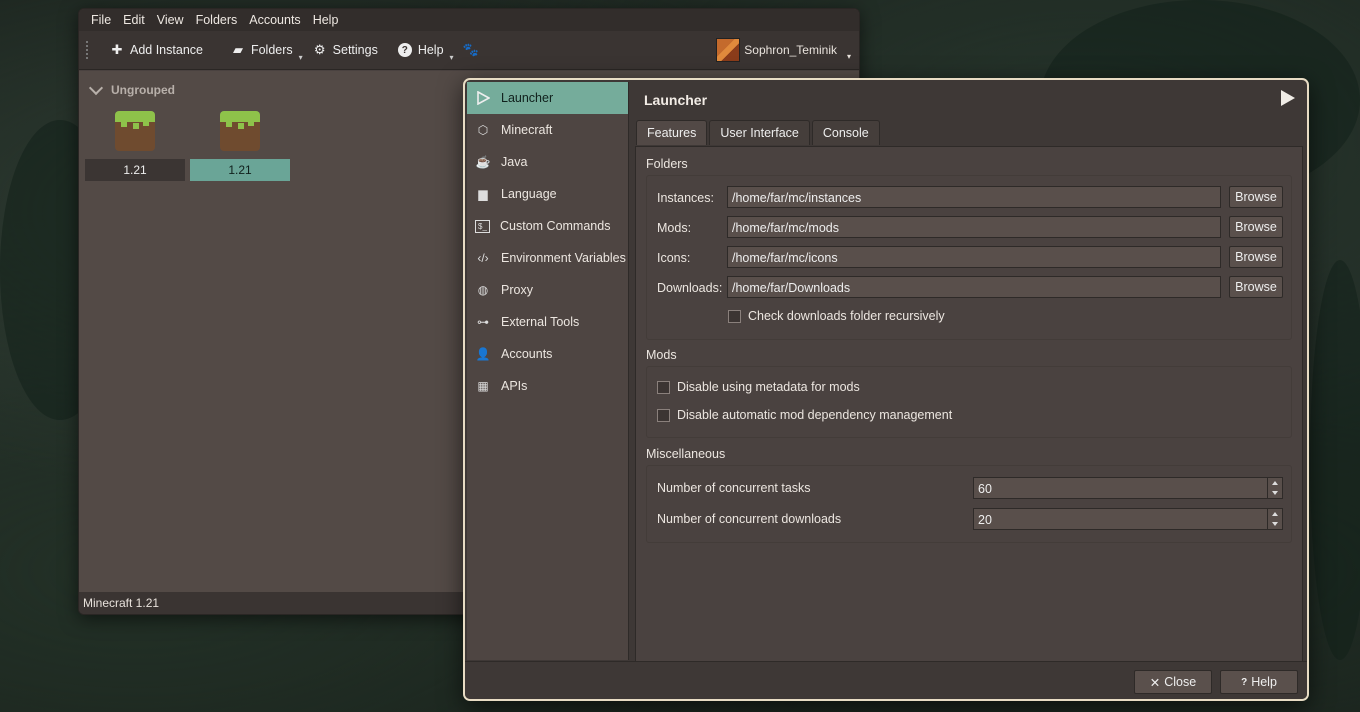 The height and width of the screenshot is (712, 1360). Describe the element at coordinates (974, 227) in the screenshot. I see `mods-path-input: /home/far/mc/mods` at that location.